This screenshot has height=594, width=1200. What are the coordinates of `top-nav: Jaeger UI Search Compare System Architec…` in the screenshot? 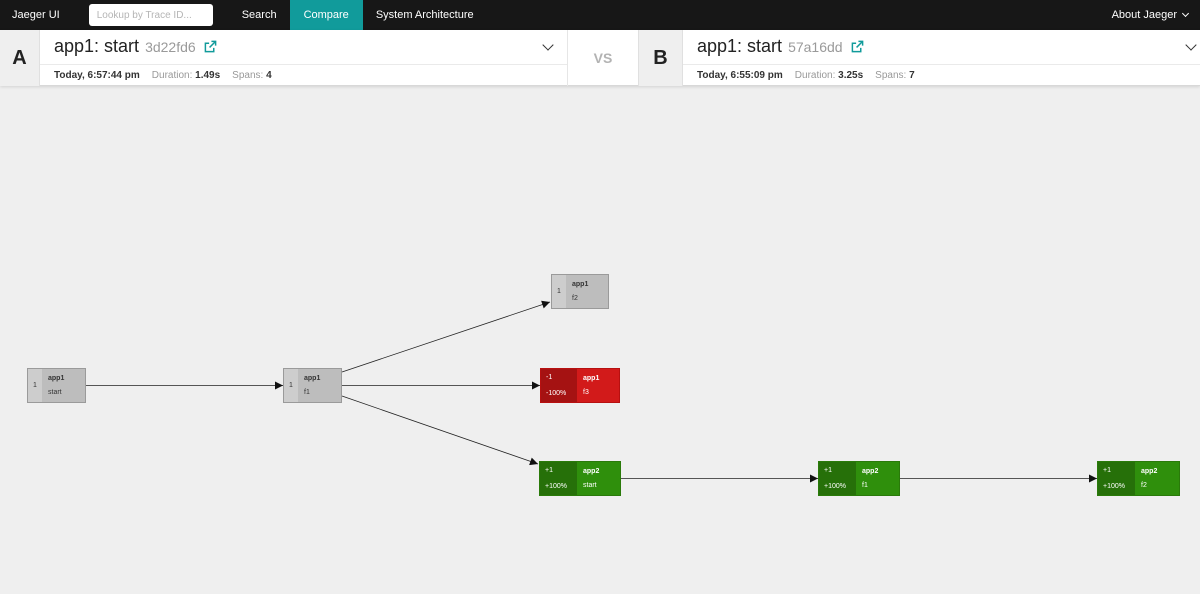 It's located at (600, 15).